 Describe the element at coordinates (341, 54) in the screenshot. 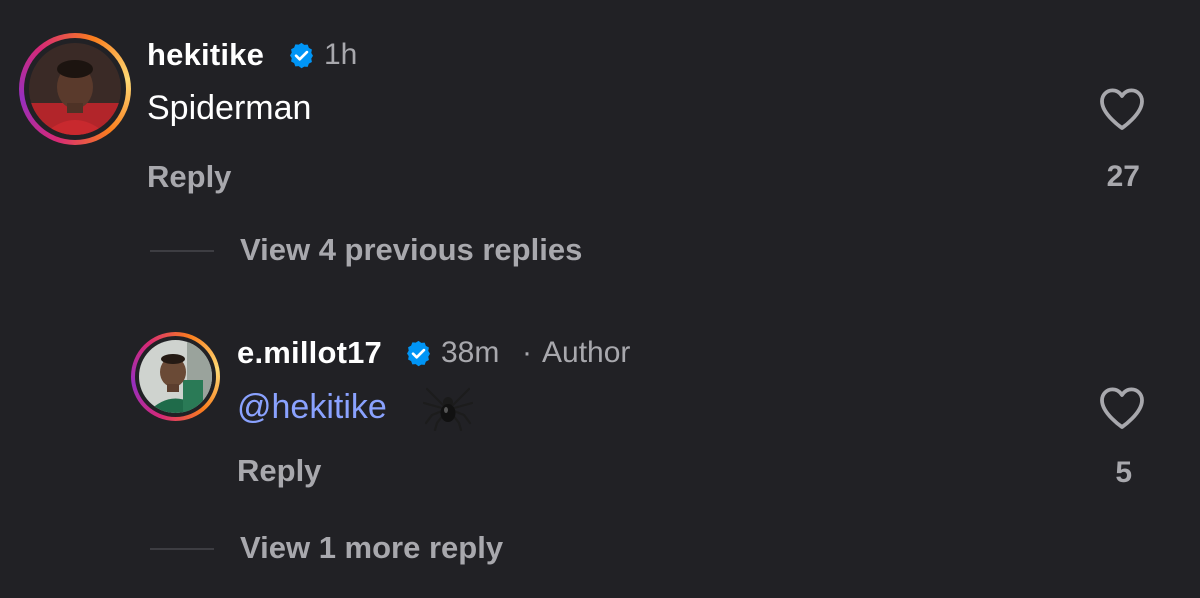

I see `comment-timestamp: 1h` at that location.